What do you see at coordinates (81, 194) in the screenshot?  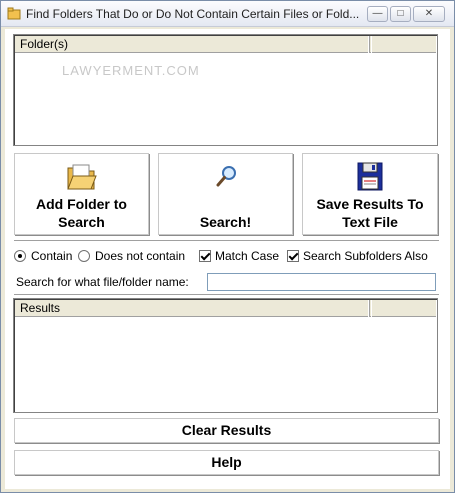 I see `add-folder-button: Add Folder to Search` at bounding box center [81, 194].